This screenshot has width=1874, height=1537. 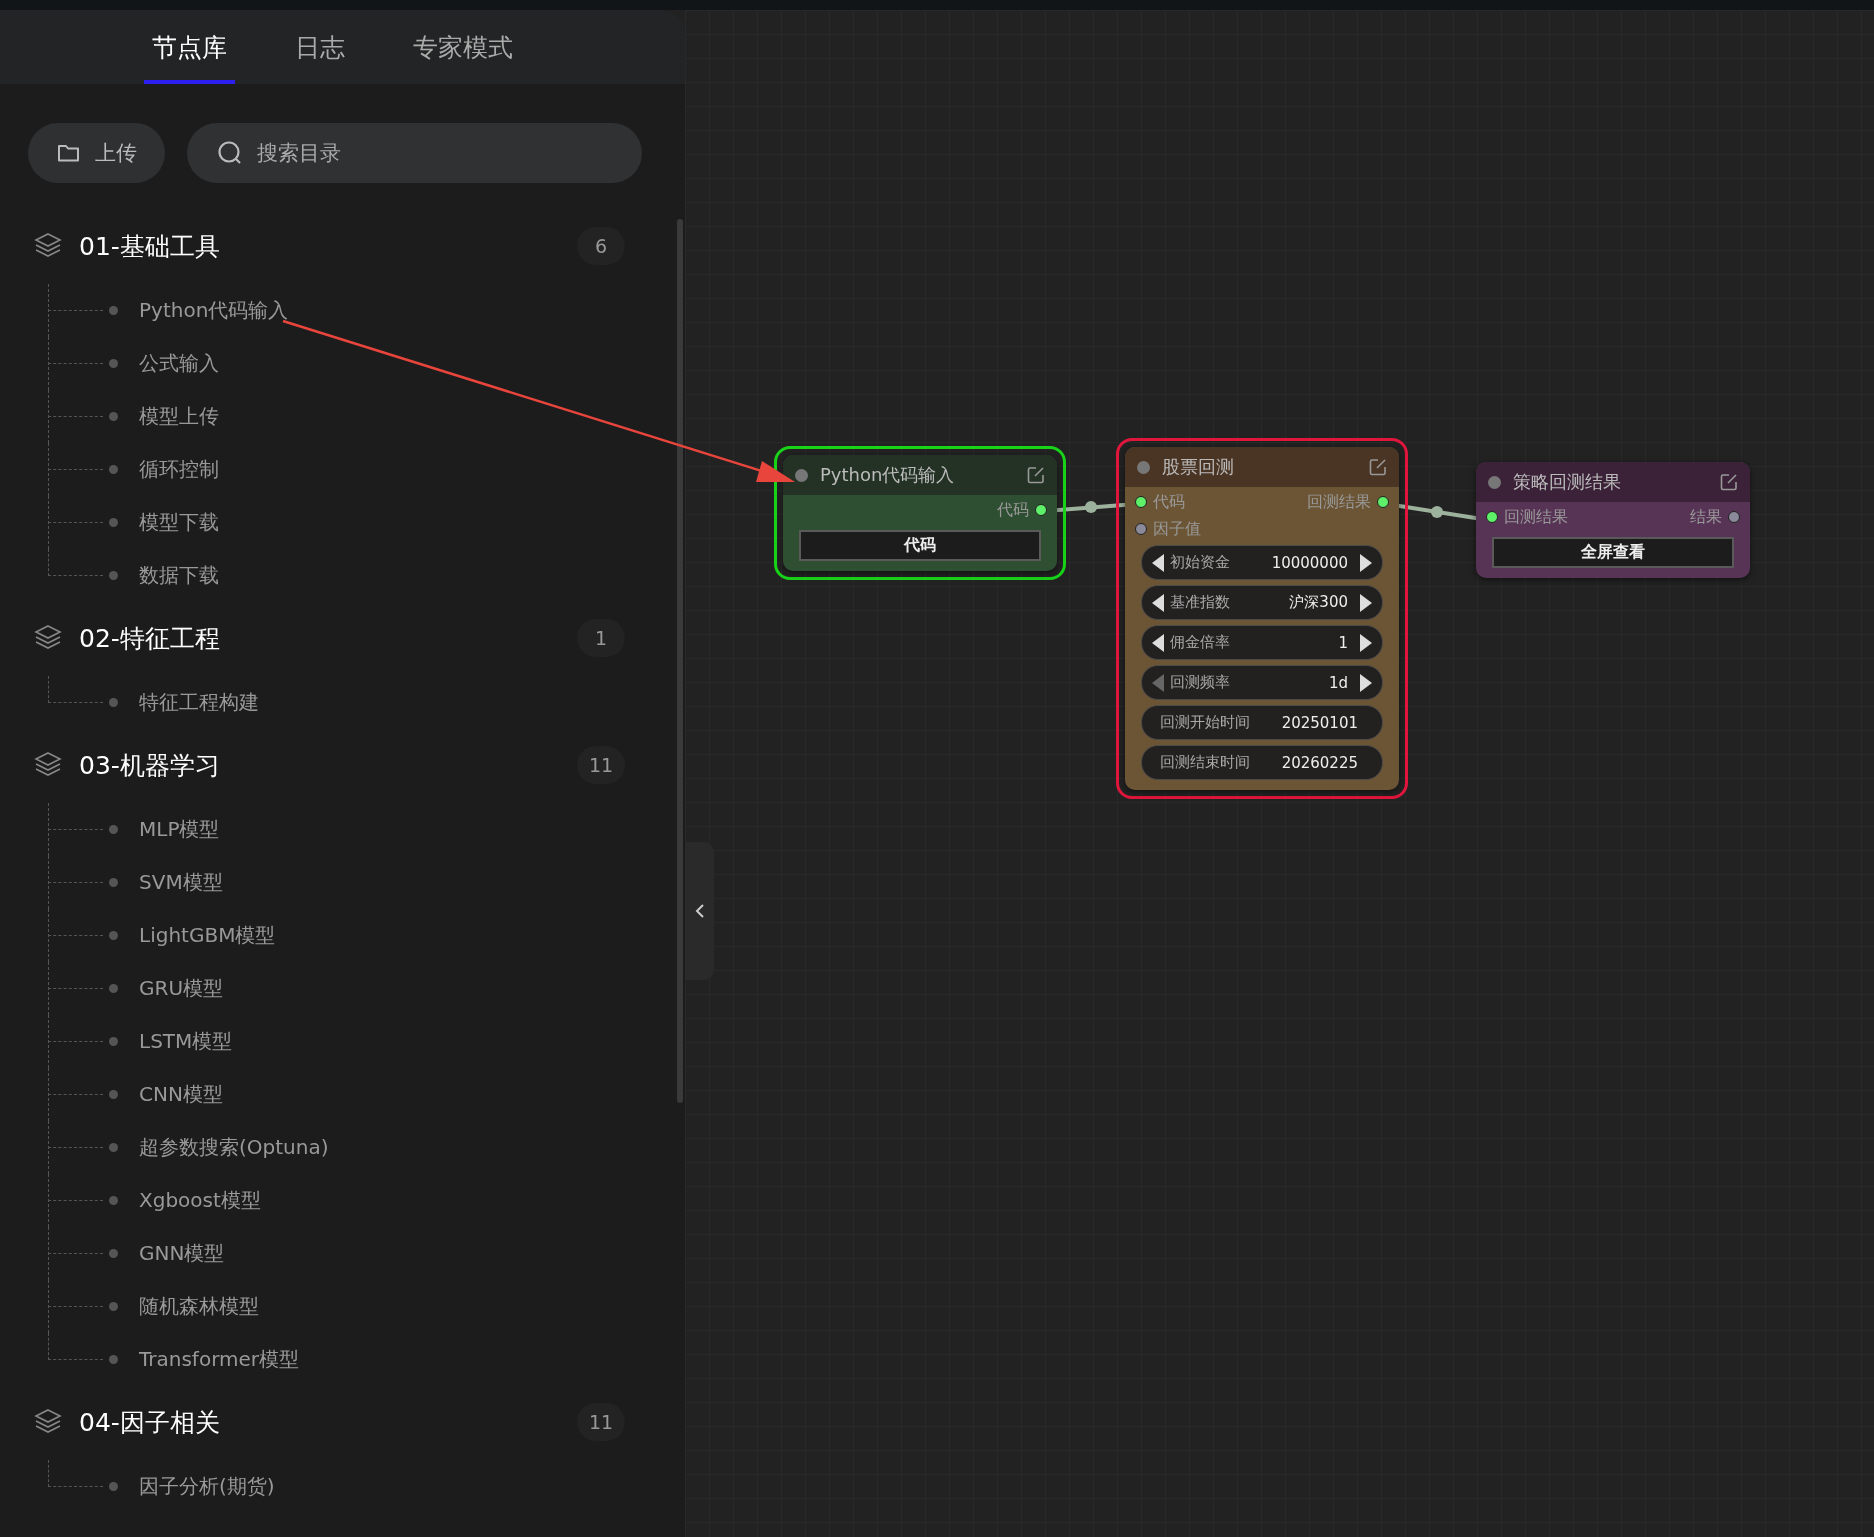 I want to click on tree-item: 特征工程构建, so click(x=199, y=702).